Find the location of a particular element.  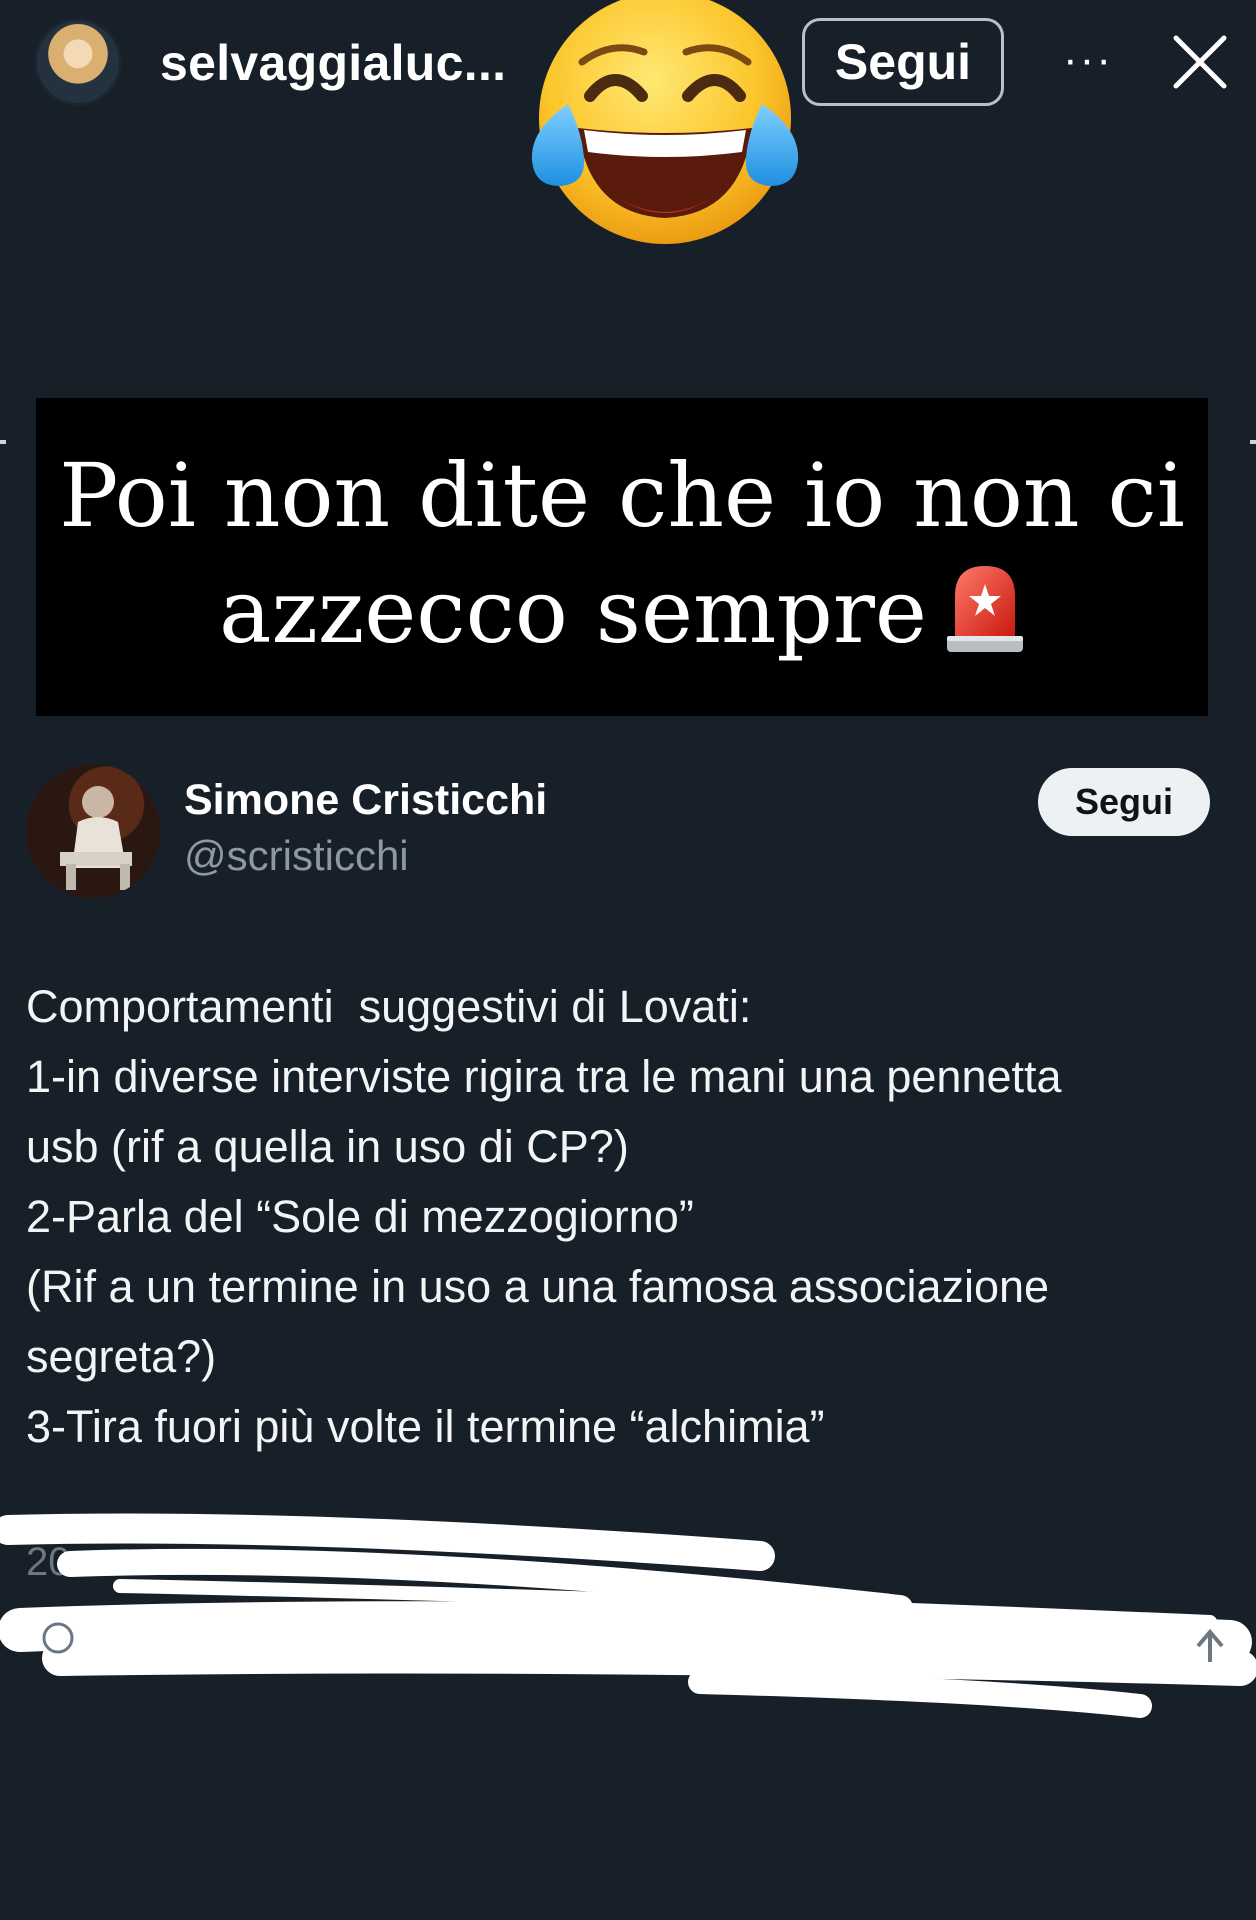

tears-of-joy-emoji-icon is located at coordinates (665, 125).